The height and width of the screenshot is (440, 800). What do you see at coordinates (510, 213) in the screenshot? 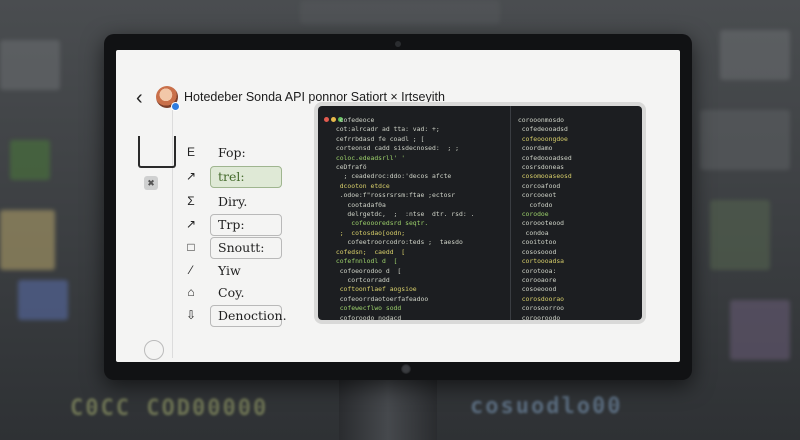
I see `code-column-divider` at bounding box center [510, 213].